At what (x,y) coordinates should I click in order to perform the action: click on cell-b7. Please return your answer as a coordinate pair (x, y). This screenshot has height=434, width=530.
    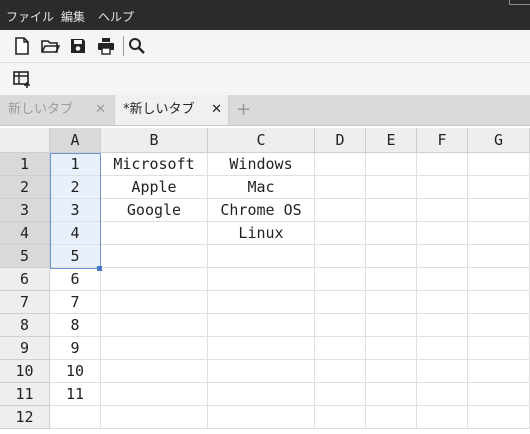
    Looking at the image, I should click on (154, 302).